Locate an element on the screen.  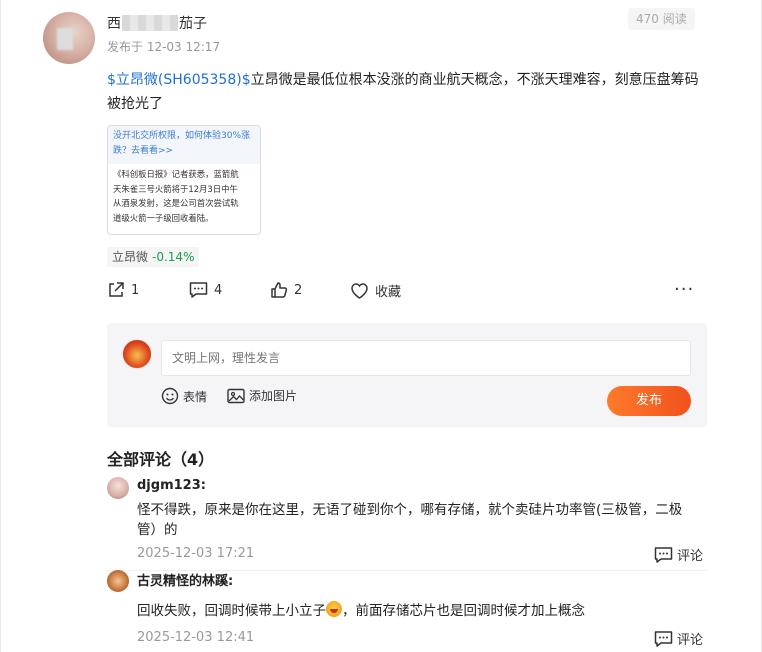
author-name-mask is located at coordinates (150, 23).